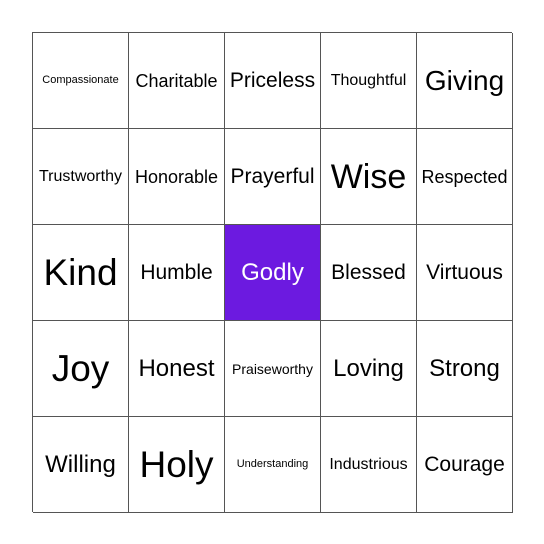 This screenshot has width=544, height=544. I want to click on bingo-cell: Praiseworthy, so click(273, 369).